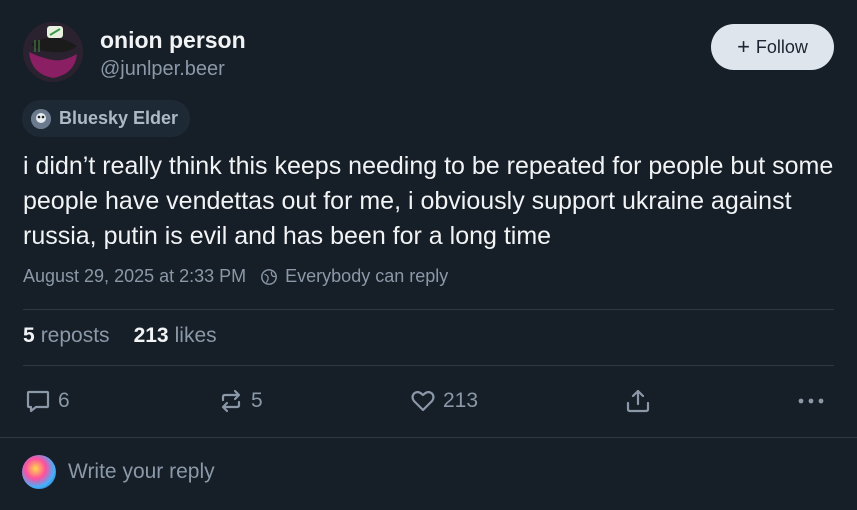 The height and width of the screenshot is (510, 857). I want to click on reply-button: 6, so click(47, 401).